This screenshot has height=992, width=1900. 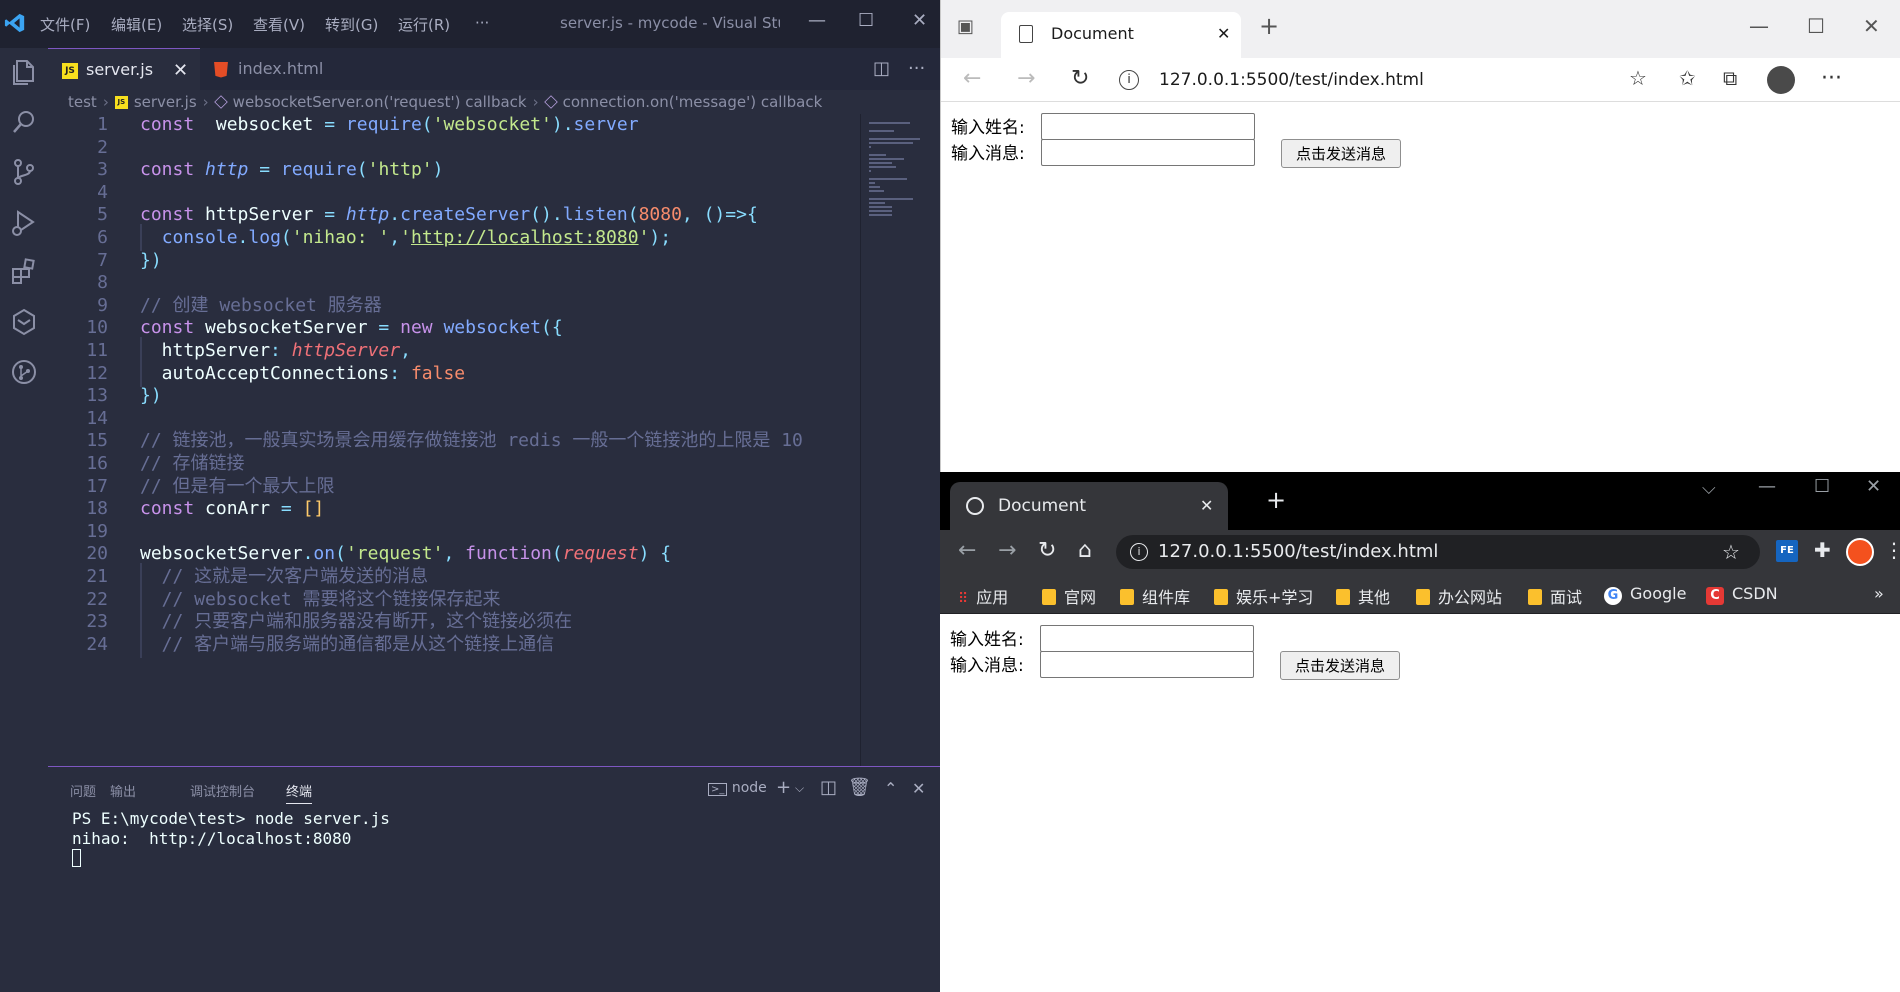 I want to click on git-graph-icon, so click(x=24, y=372).